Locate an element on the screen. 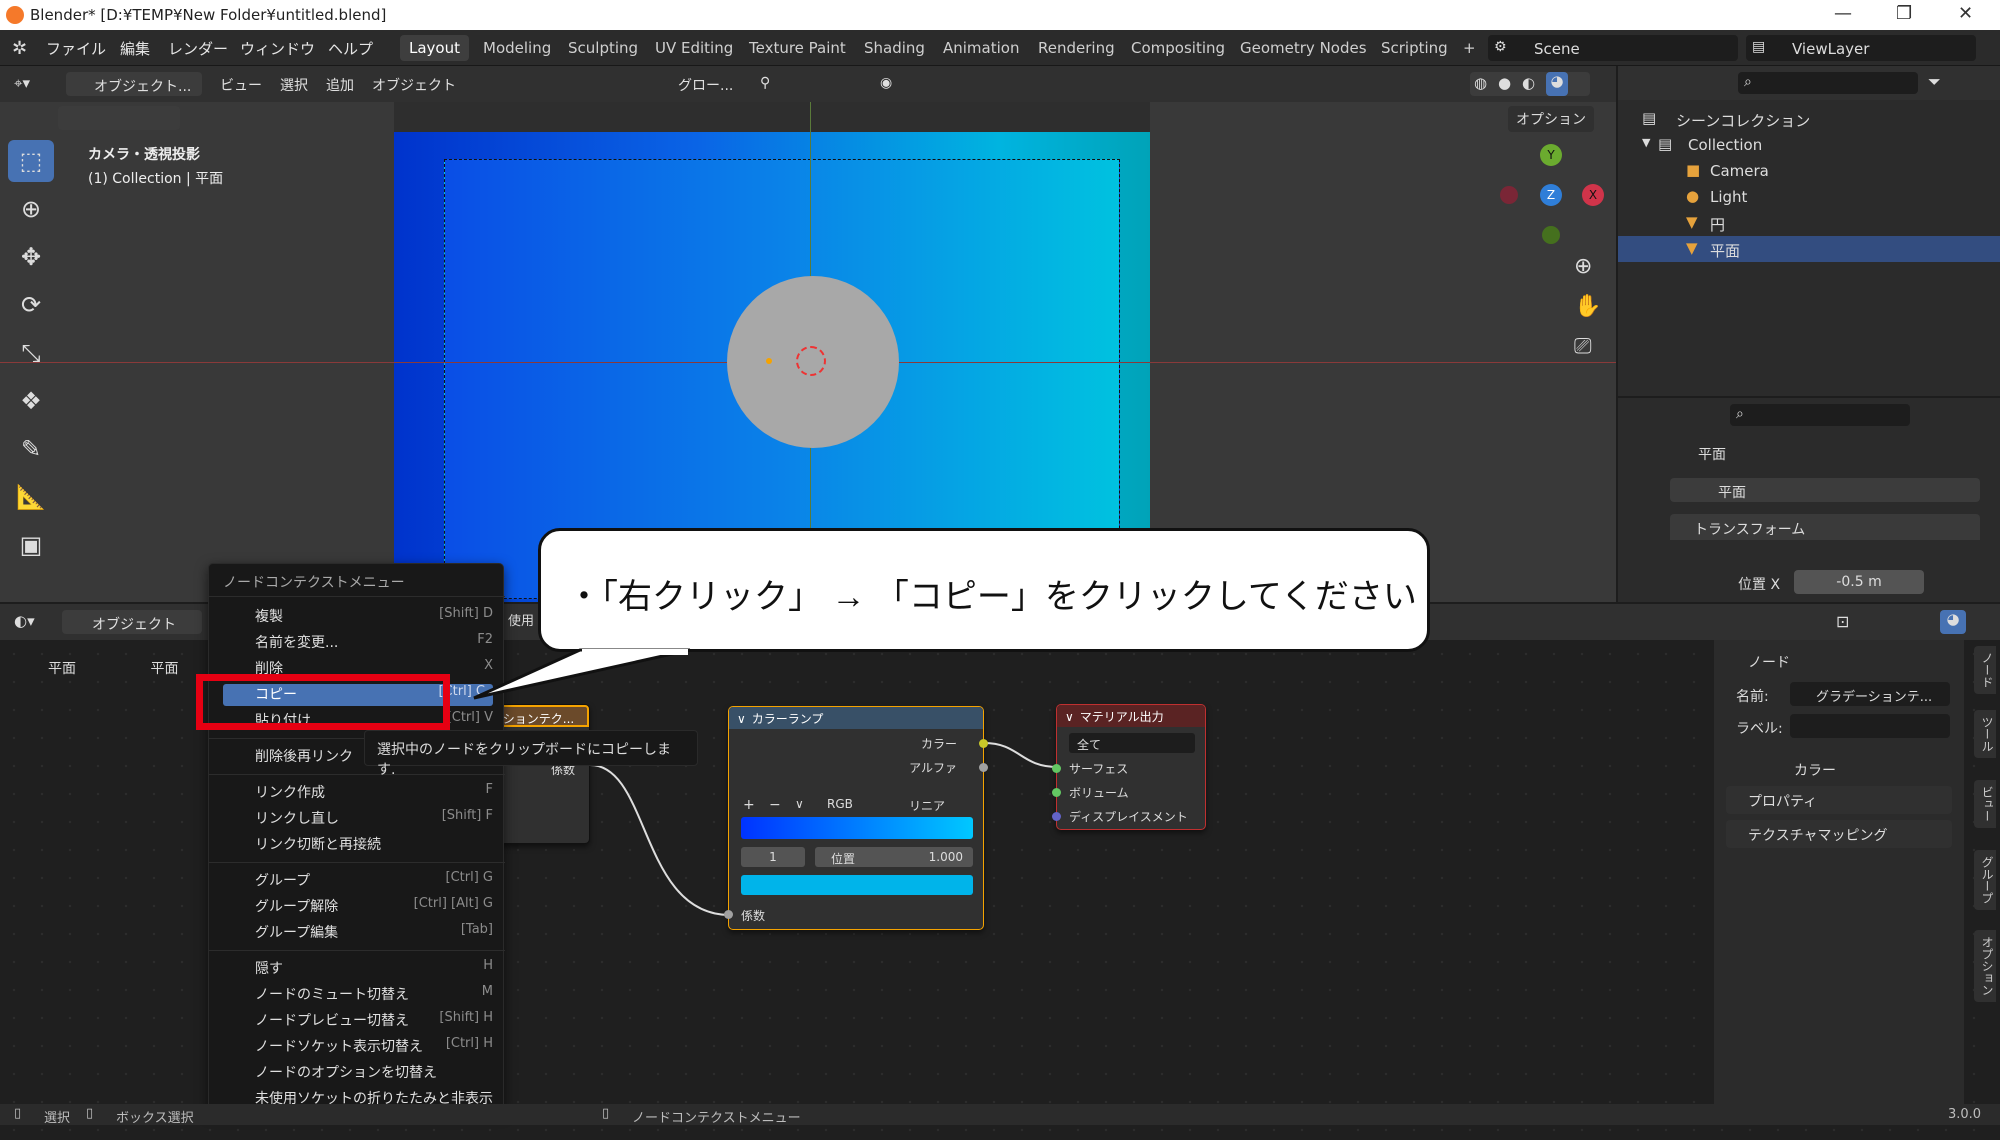 The image size is (2000, 1140). add-cube-tool-icon: ▣ is located at coordinates (31, 545).